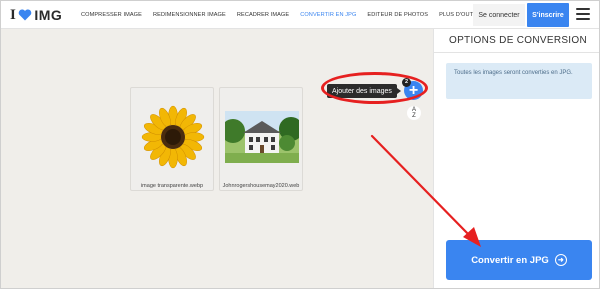  I want to click on convert-to-jpg-button: Convertir en JPG ➜, so click(519, 260).